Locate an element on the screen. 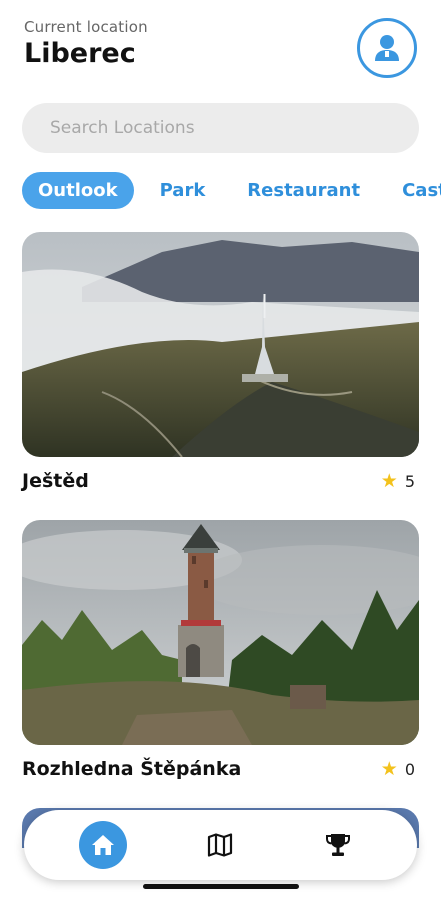 This screenshot has height=900, width=441. rating-value: 5 is located at coordinates (409, 481).